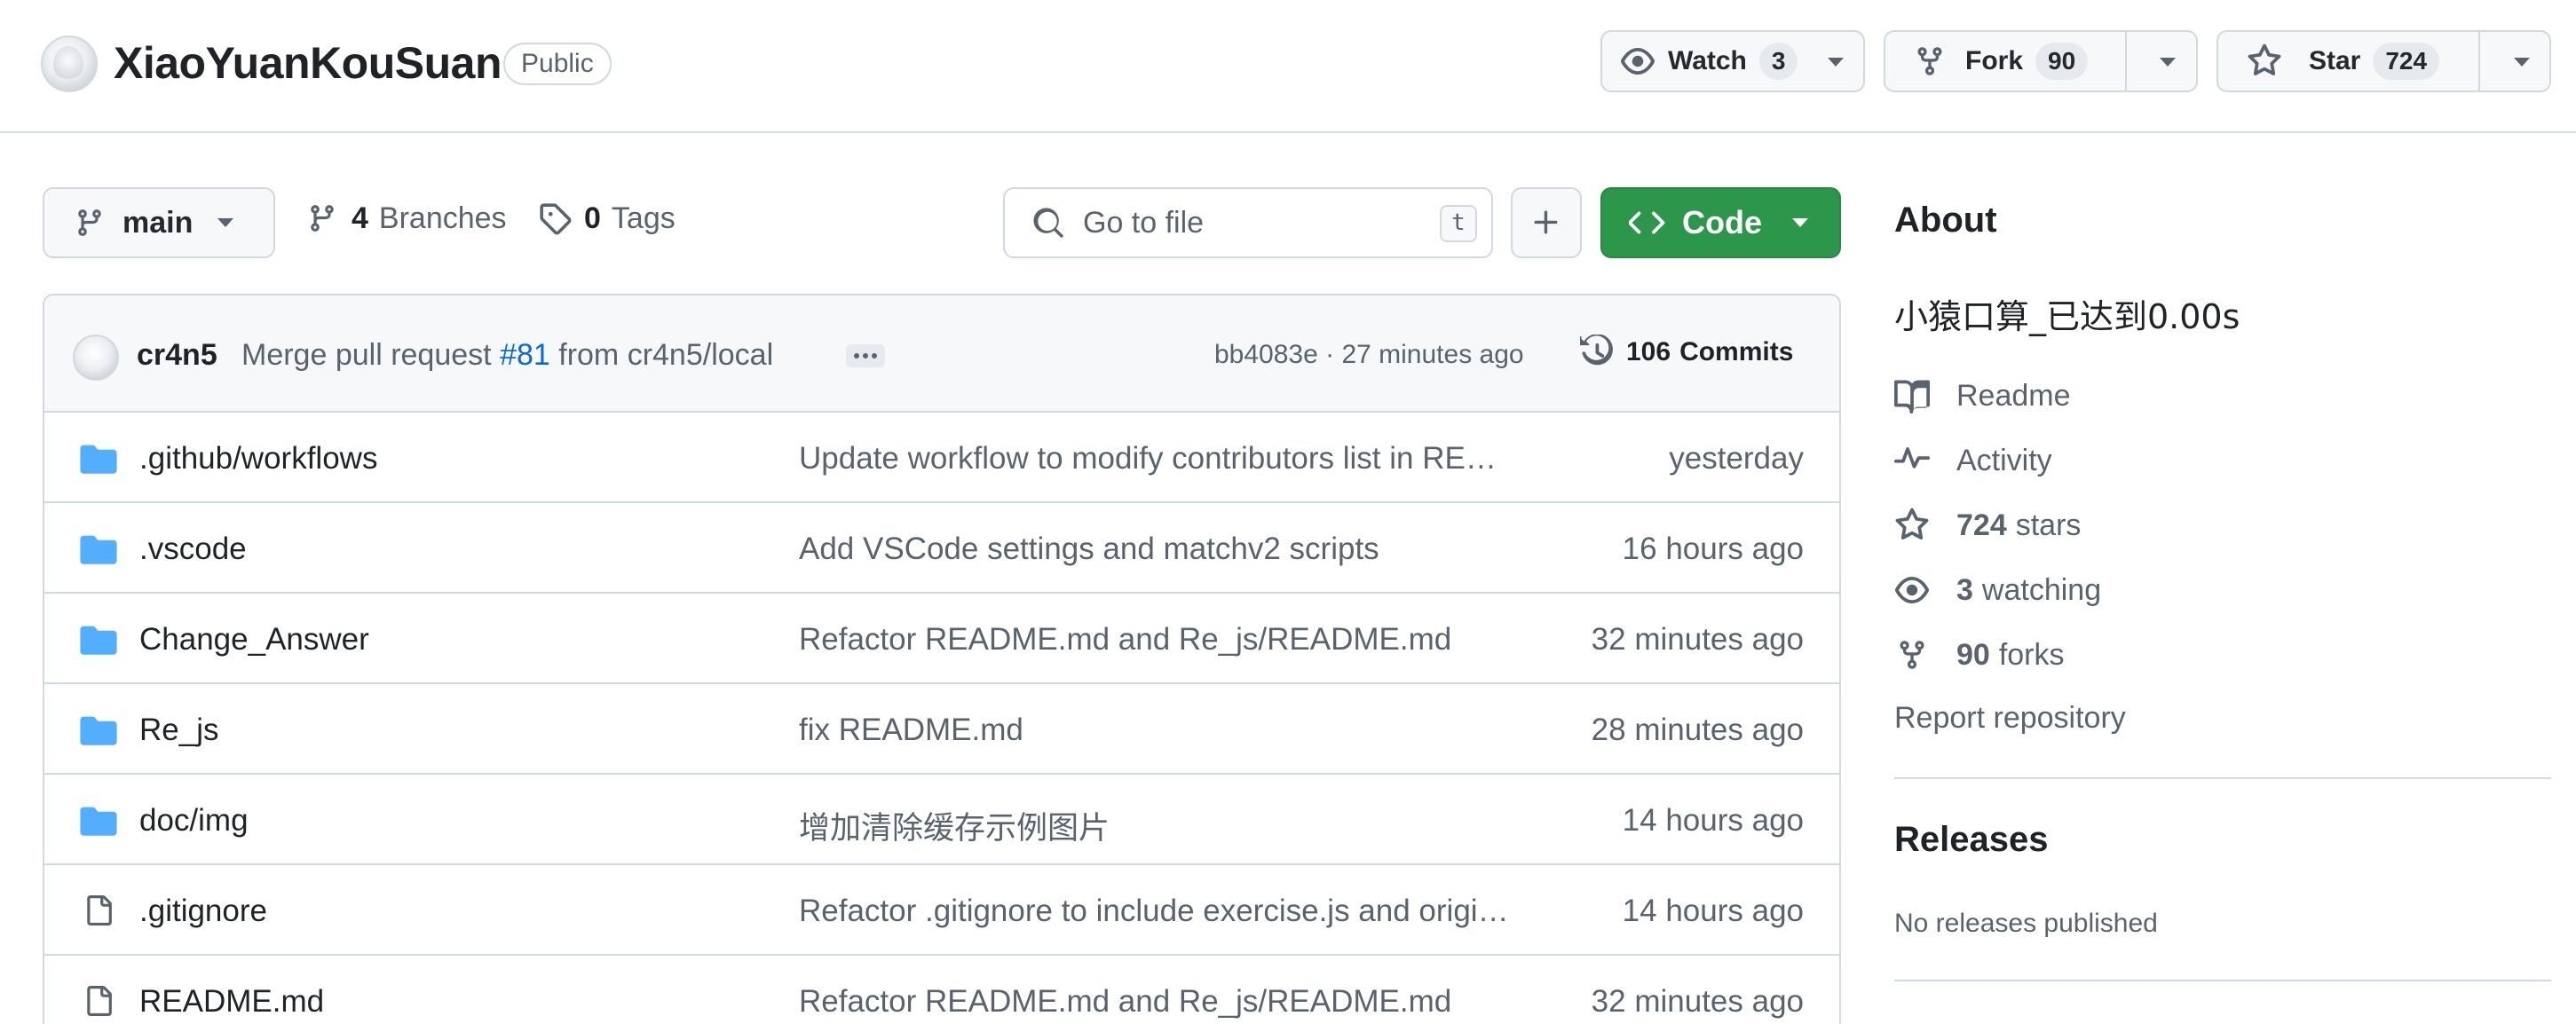 The height and width of the screenshot is (1024, 2576). Describe the element at coordinates (2168, 62) in the screenshot. I see `fork-dropdown-caret-icon` at that location.